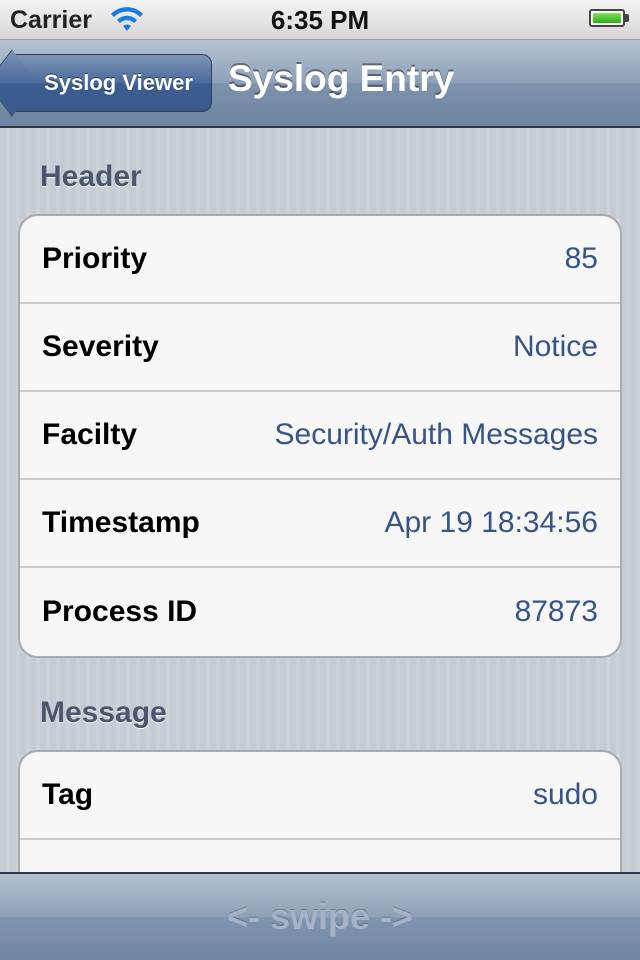 The width and height of the screenshot is (640, 960). I want to click on row-value: sudo, so click(565, 794).